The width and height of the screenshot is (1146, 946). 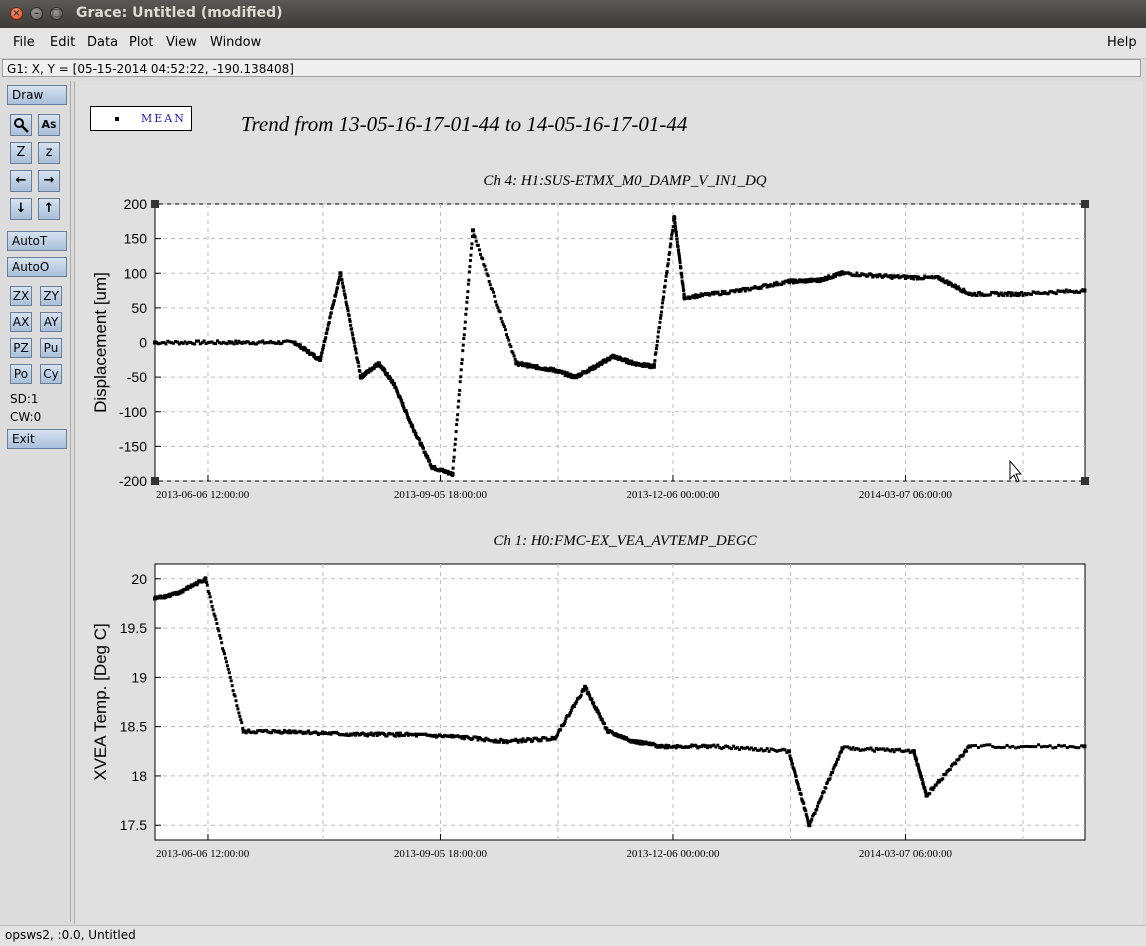 What do you see at coordinates (139, 776) in the screenshot?
I see `y-tick-label: 18` at bounding box center [139, 776].